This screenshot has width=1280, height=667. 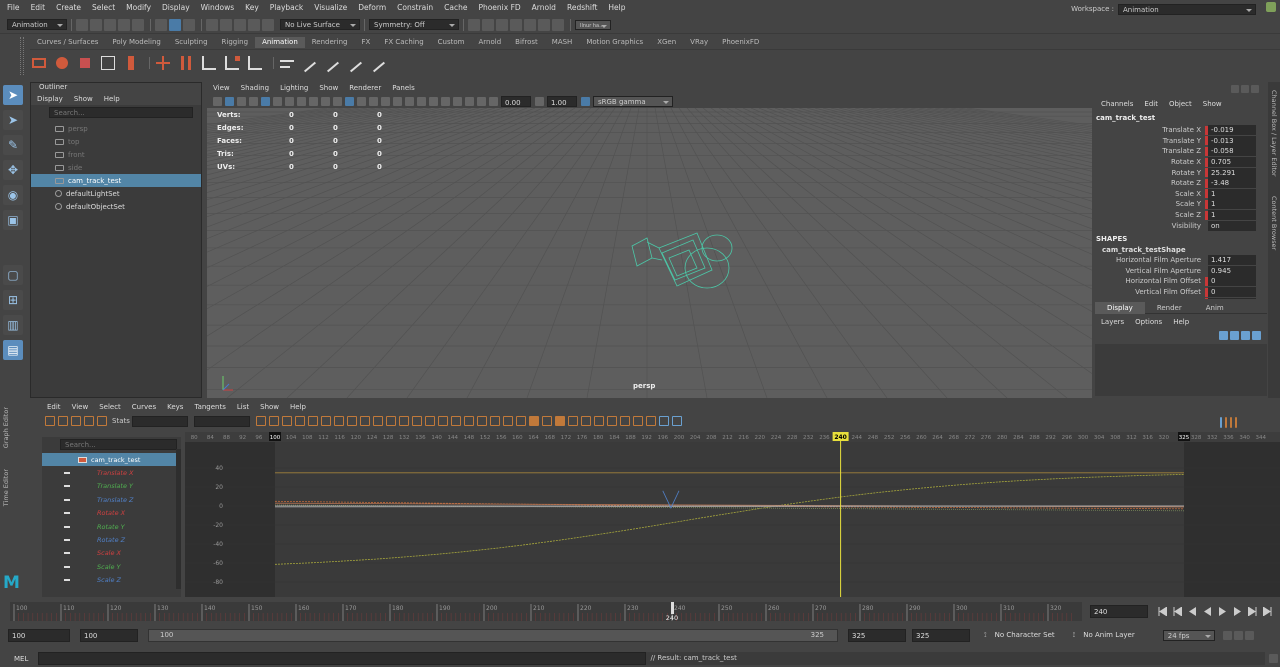 What do you see at coordinates (13, 350) in the screenshot?
I see `outliner-layout-icon: ▤` at bounding box center [13, 350].